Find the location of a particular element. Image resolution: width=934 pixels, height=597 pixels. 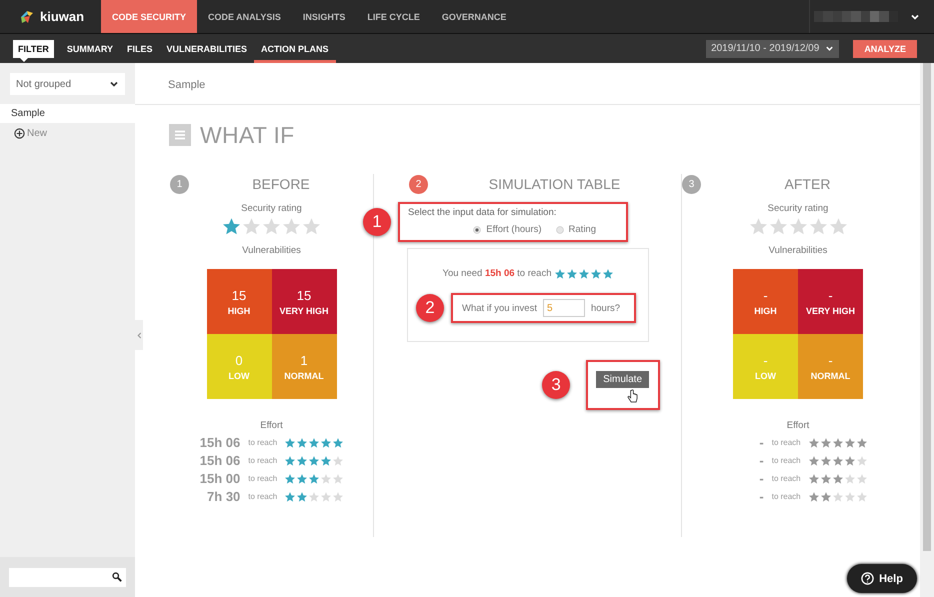

group-select: Not grouped is located at coordinates (67, 84).